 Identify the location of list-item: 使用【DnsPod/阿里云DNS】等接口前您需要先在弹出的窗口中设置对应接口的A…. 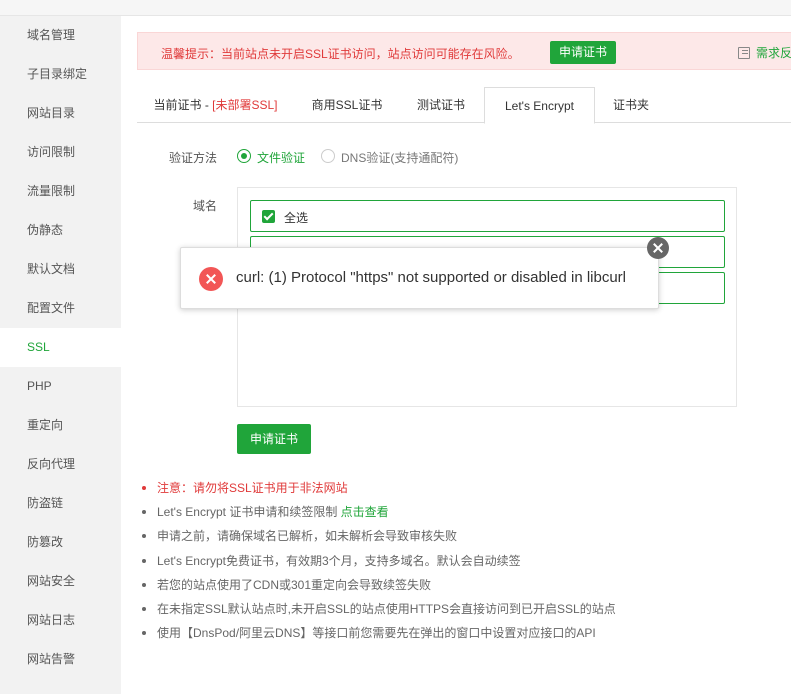
(378, 637).